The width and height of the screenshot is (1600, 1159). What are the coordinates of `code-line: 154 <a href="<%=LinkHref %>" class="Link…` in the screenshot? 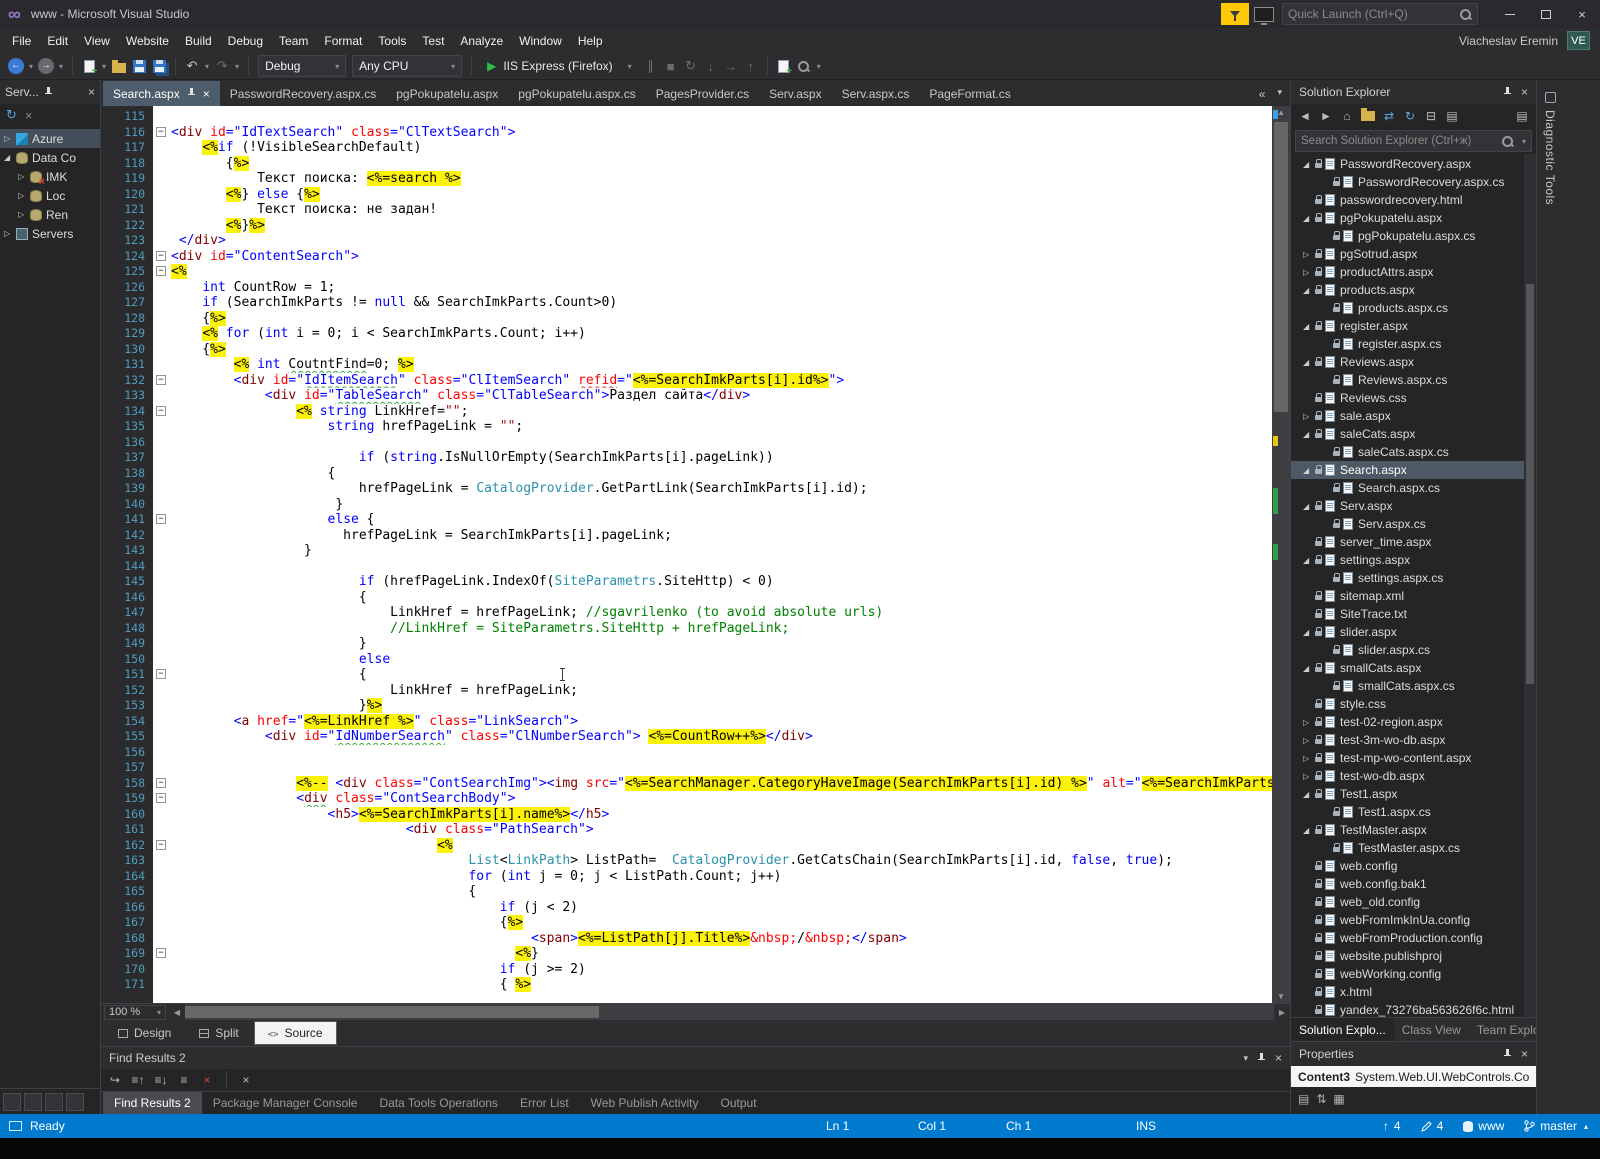 It's located at (686, 721).